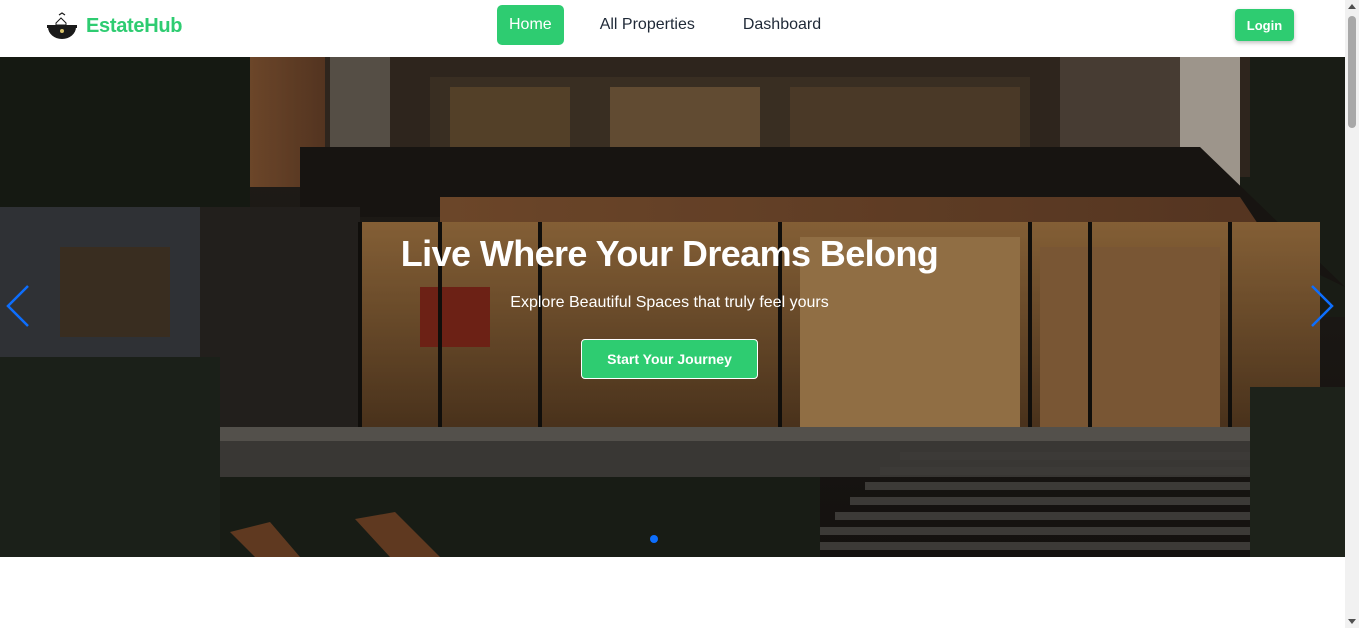  What do you see at coordinates (1352, 72) in the screenshot?
I see `scroll-thumb` at bounding box center [1352, 72].